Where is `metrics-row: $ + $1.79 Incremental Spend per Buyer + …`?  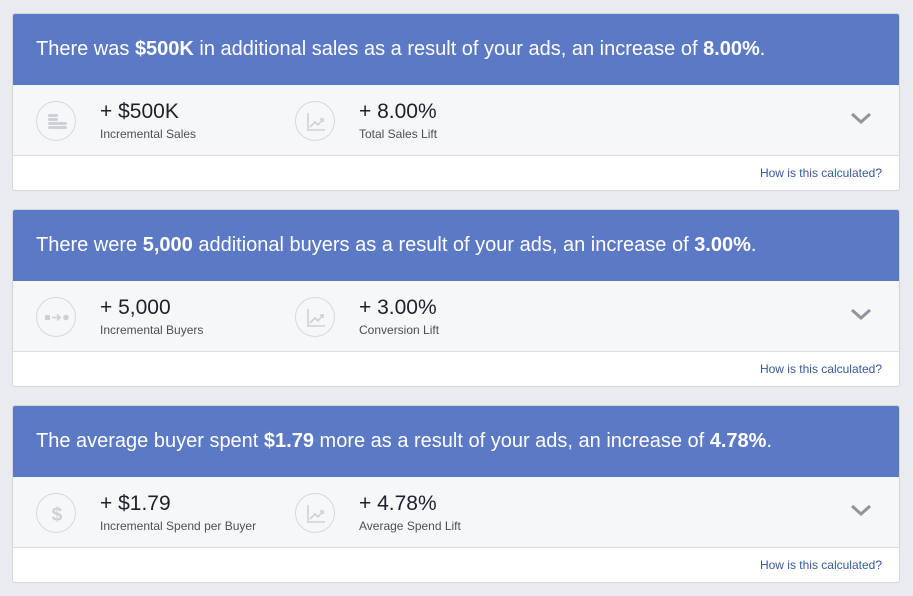
metrics-row: $ + $1.79 Incremental Spend per Buyer + … is located at coordinates (456, 512).